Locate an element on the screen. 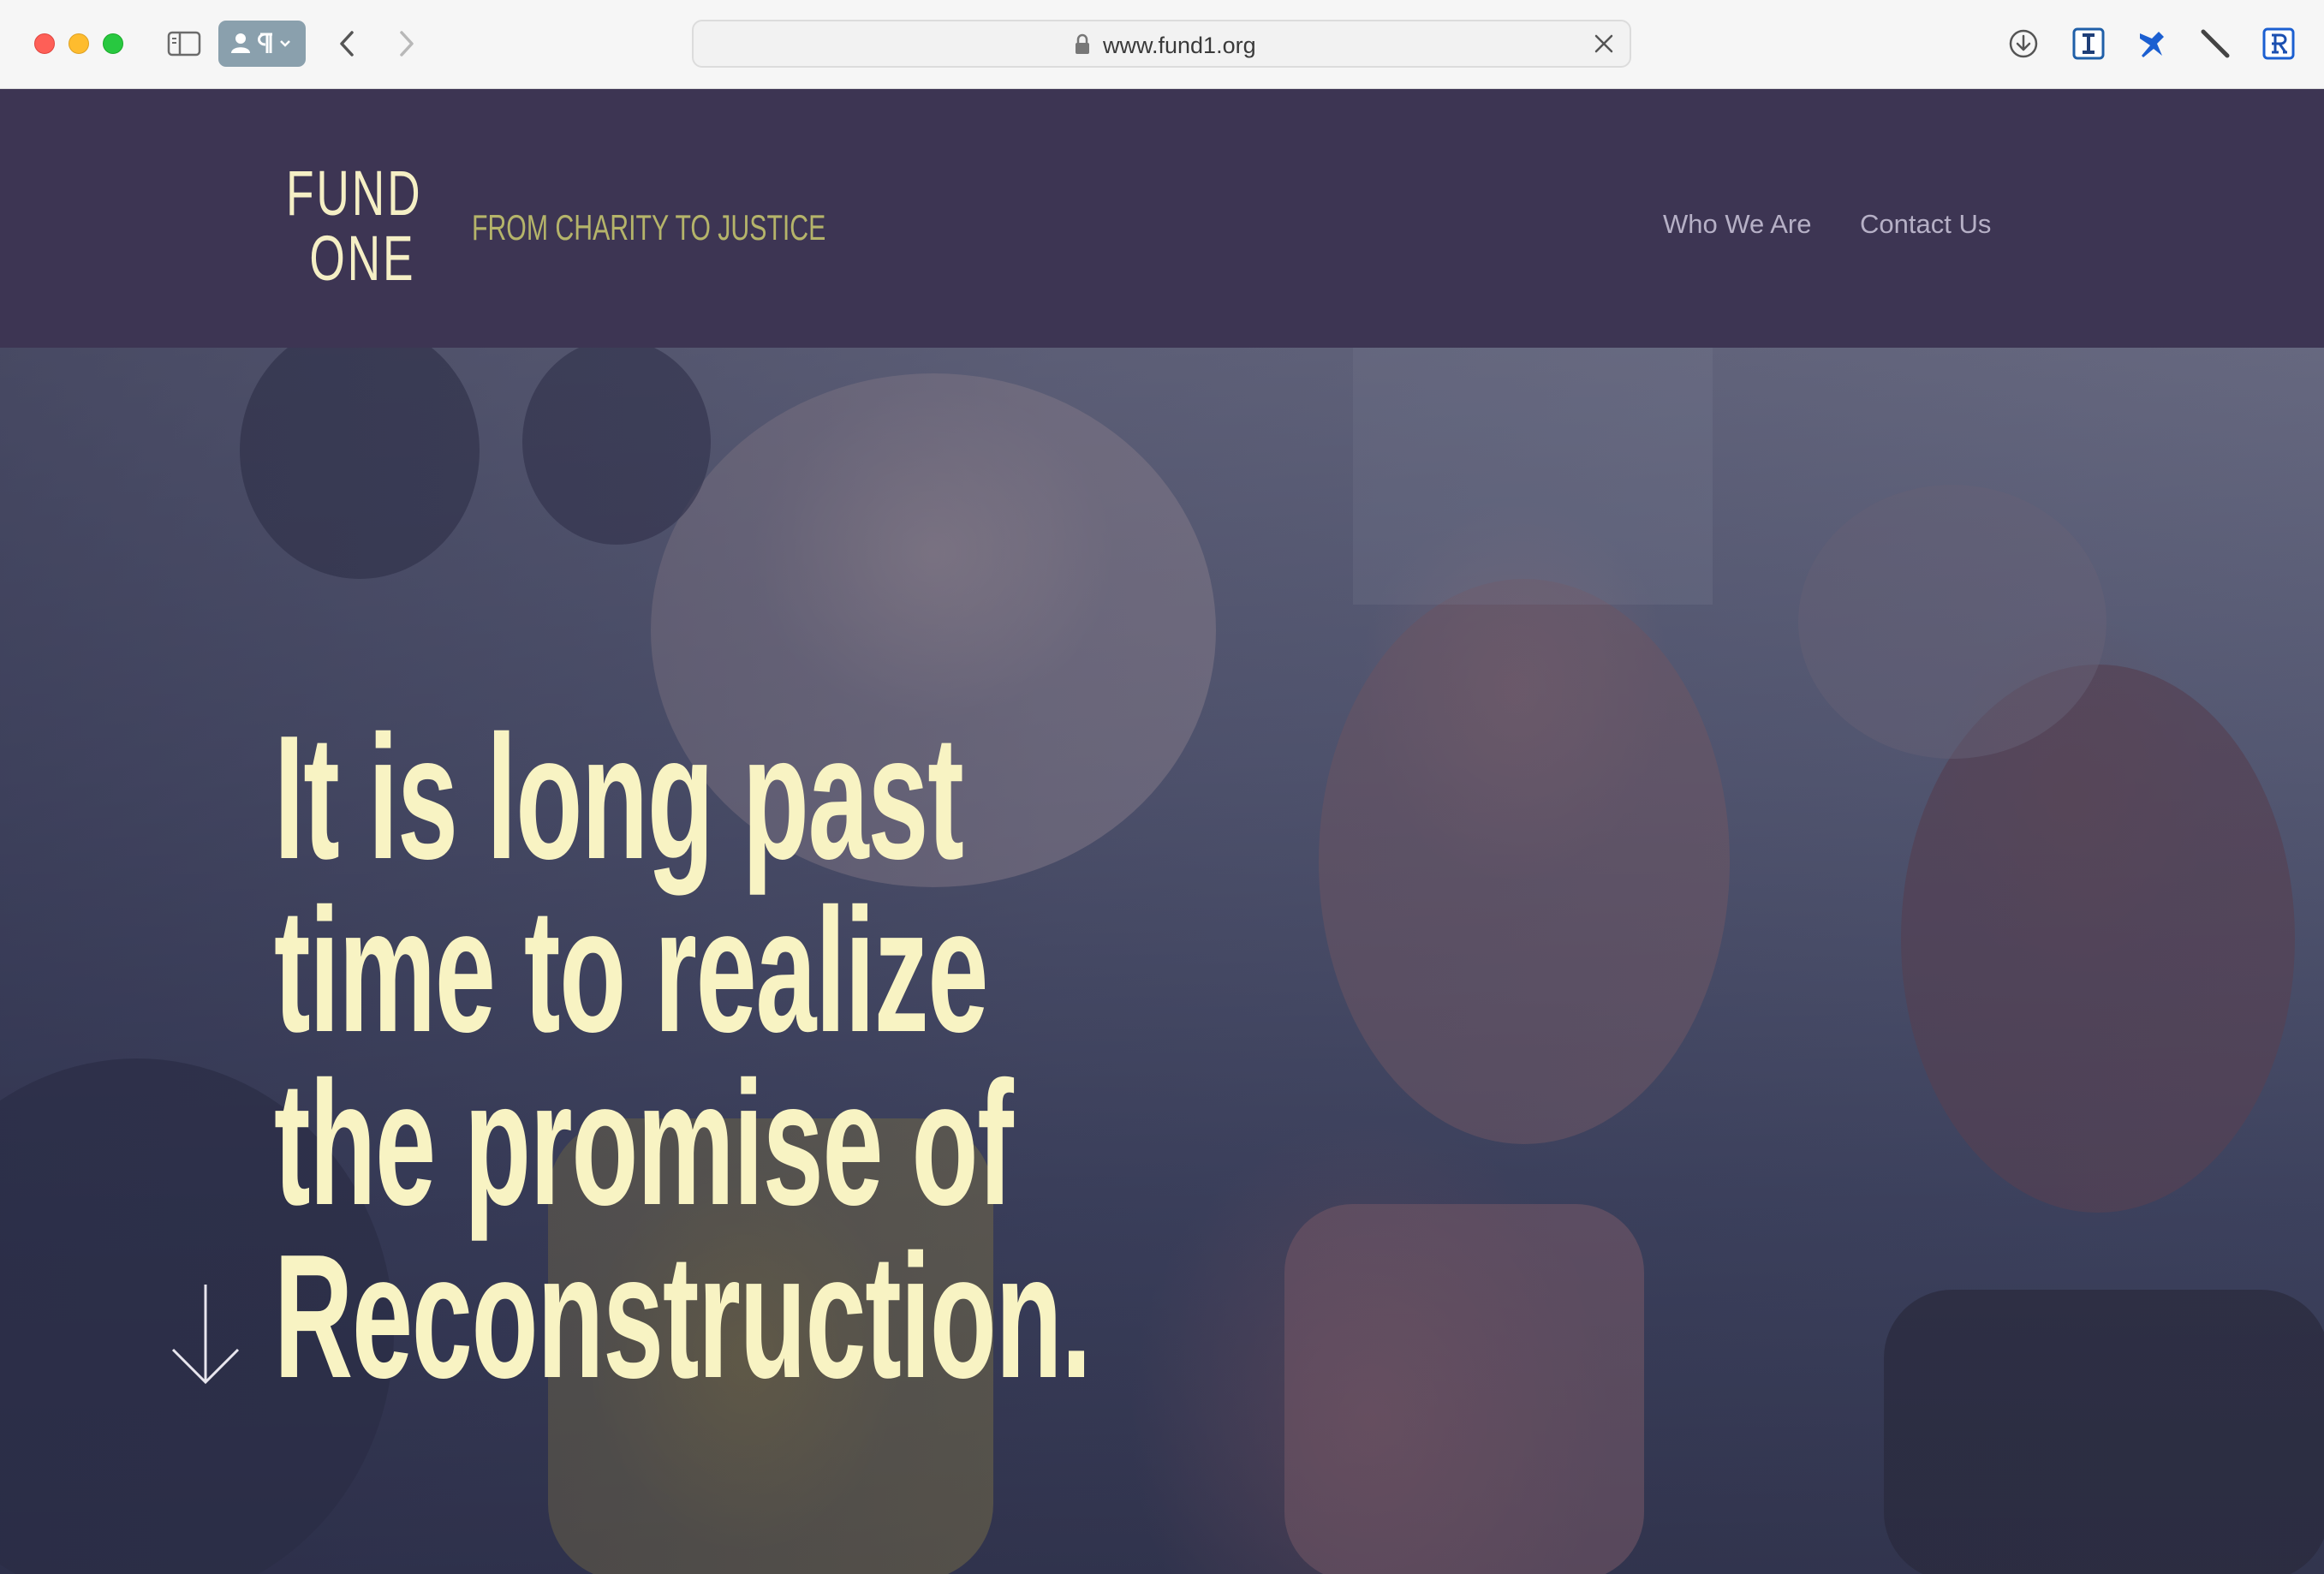  minimize-window-button is located at coordinates (79, 43).